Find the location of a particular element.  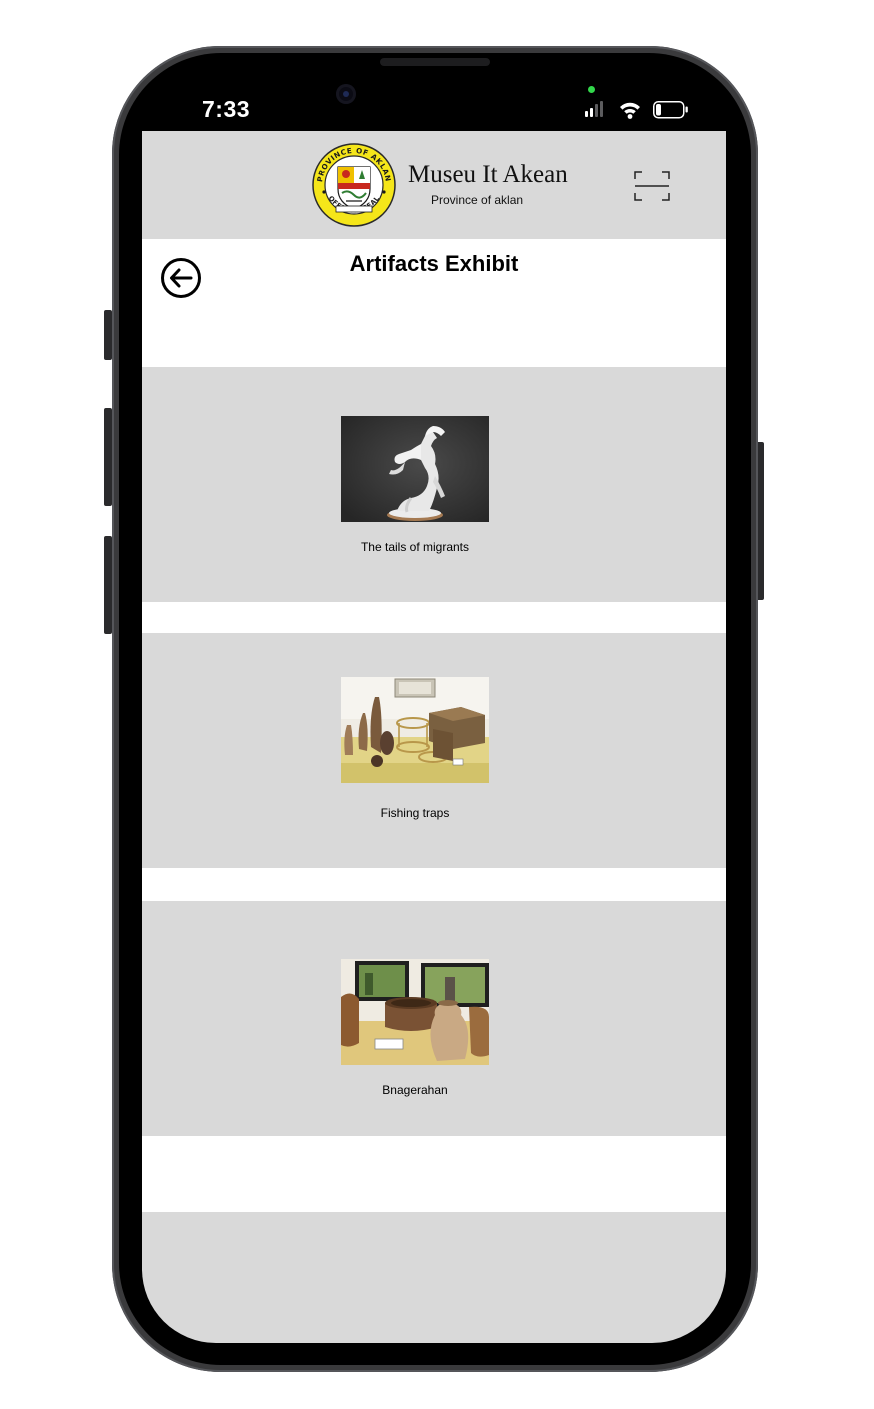

horse-statue-image is located at coordinates (415, 469).